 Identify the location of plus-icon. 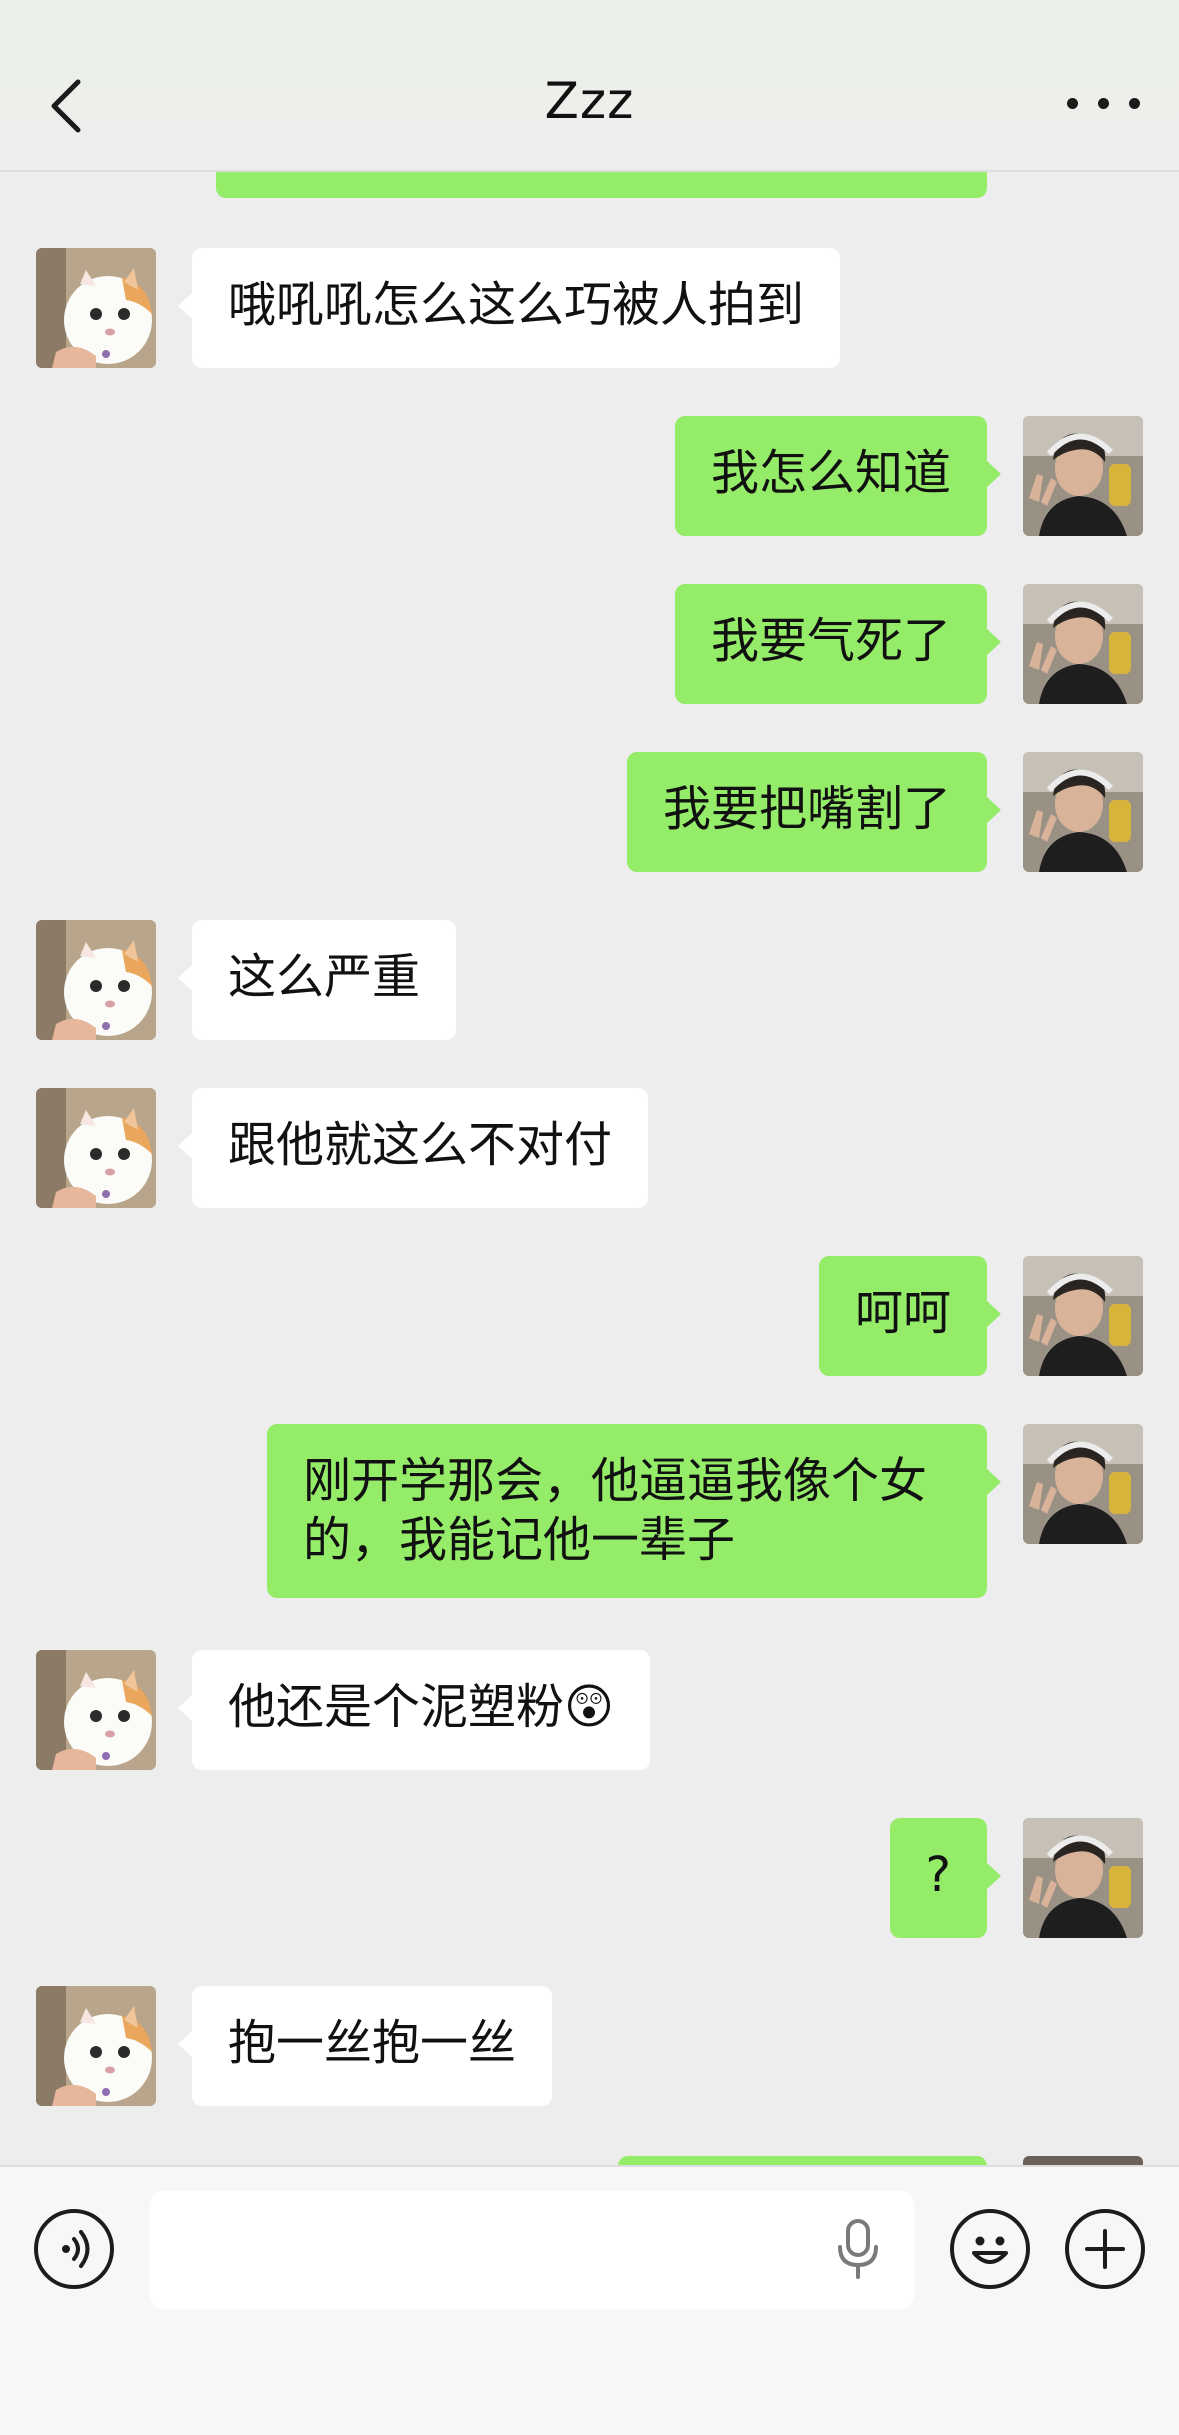
(1105, 2249).